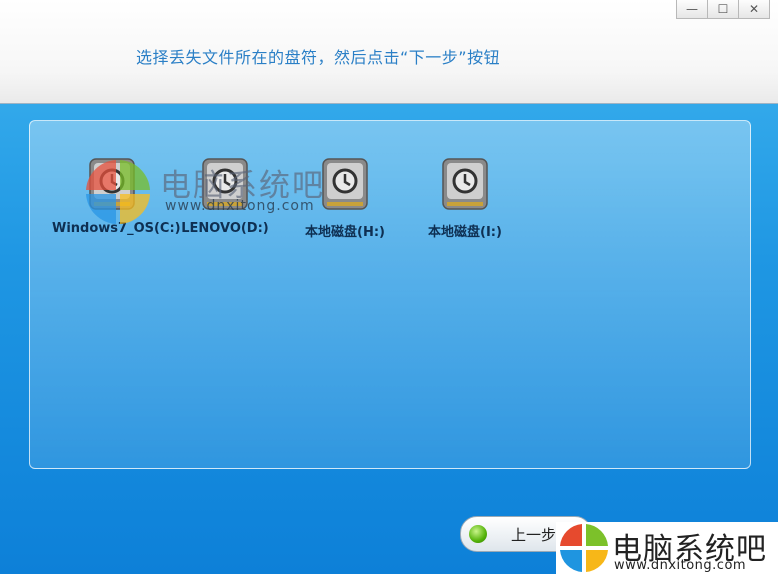 This screenshot has width=778, height=574. I want to click on watermark-corner: 电脑系统吧 www.dnxitong.com, so click(667, 548).